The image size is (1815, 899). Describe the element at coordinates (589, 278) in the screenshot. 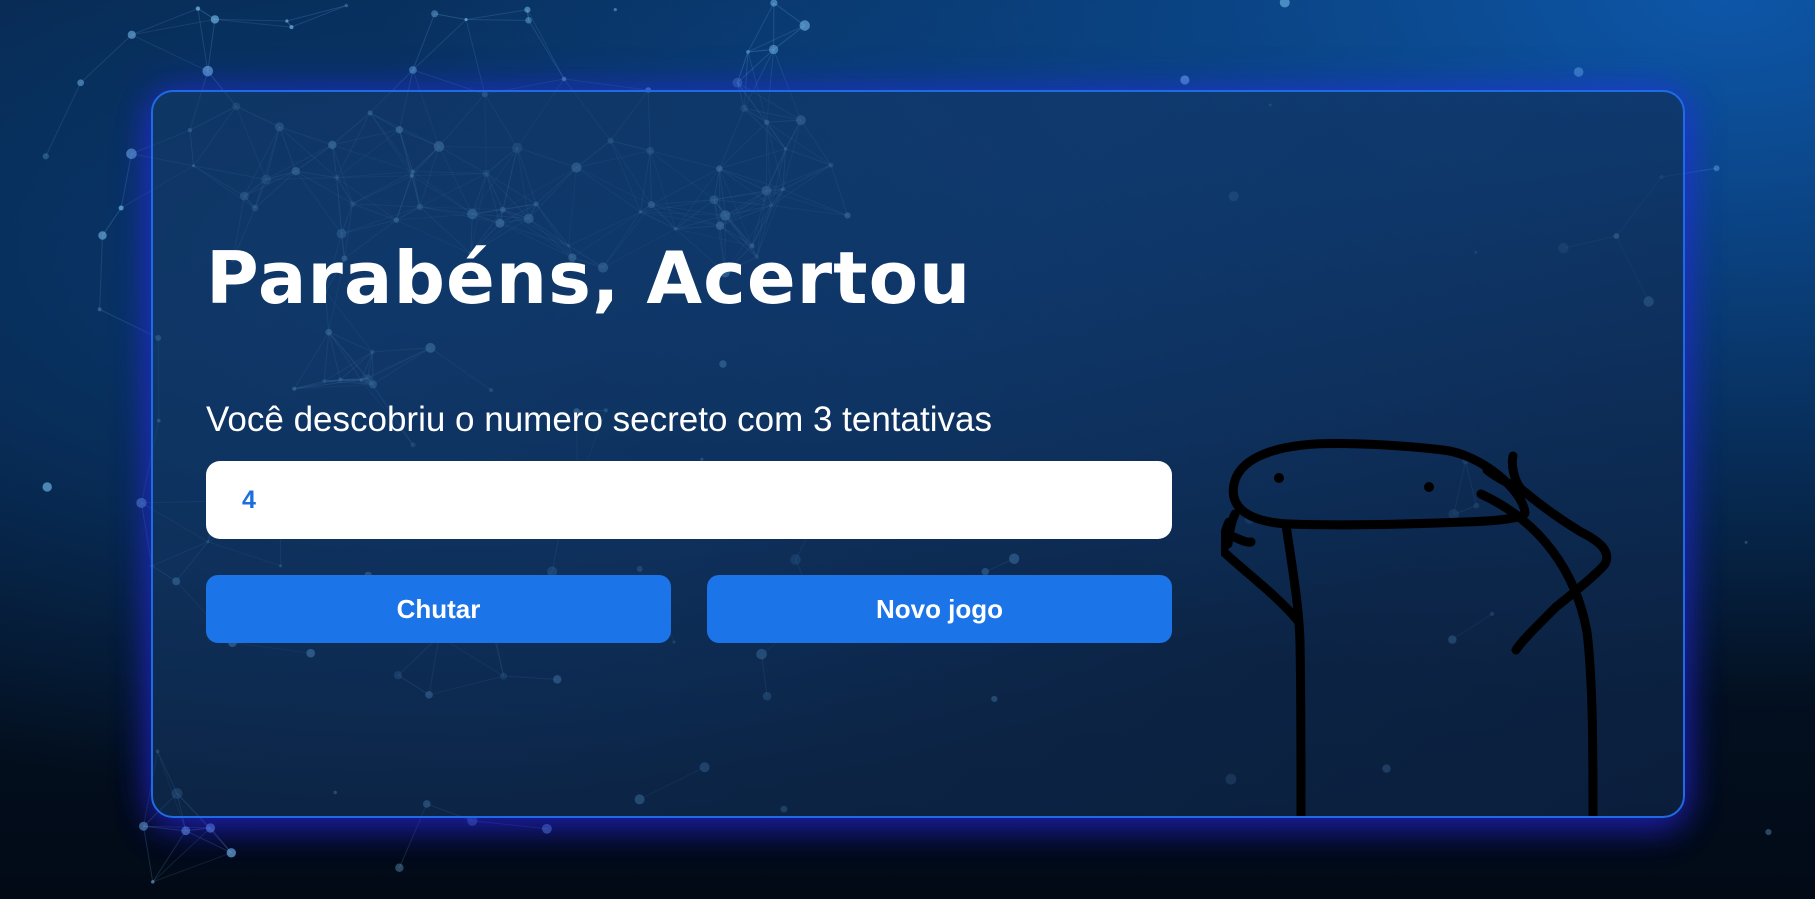

I see `page-title: Parabéns, Acertou` at that location.